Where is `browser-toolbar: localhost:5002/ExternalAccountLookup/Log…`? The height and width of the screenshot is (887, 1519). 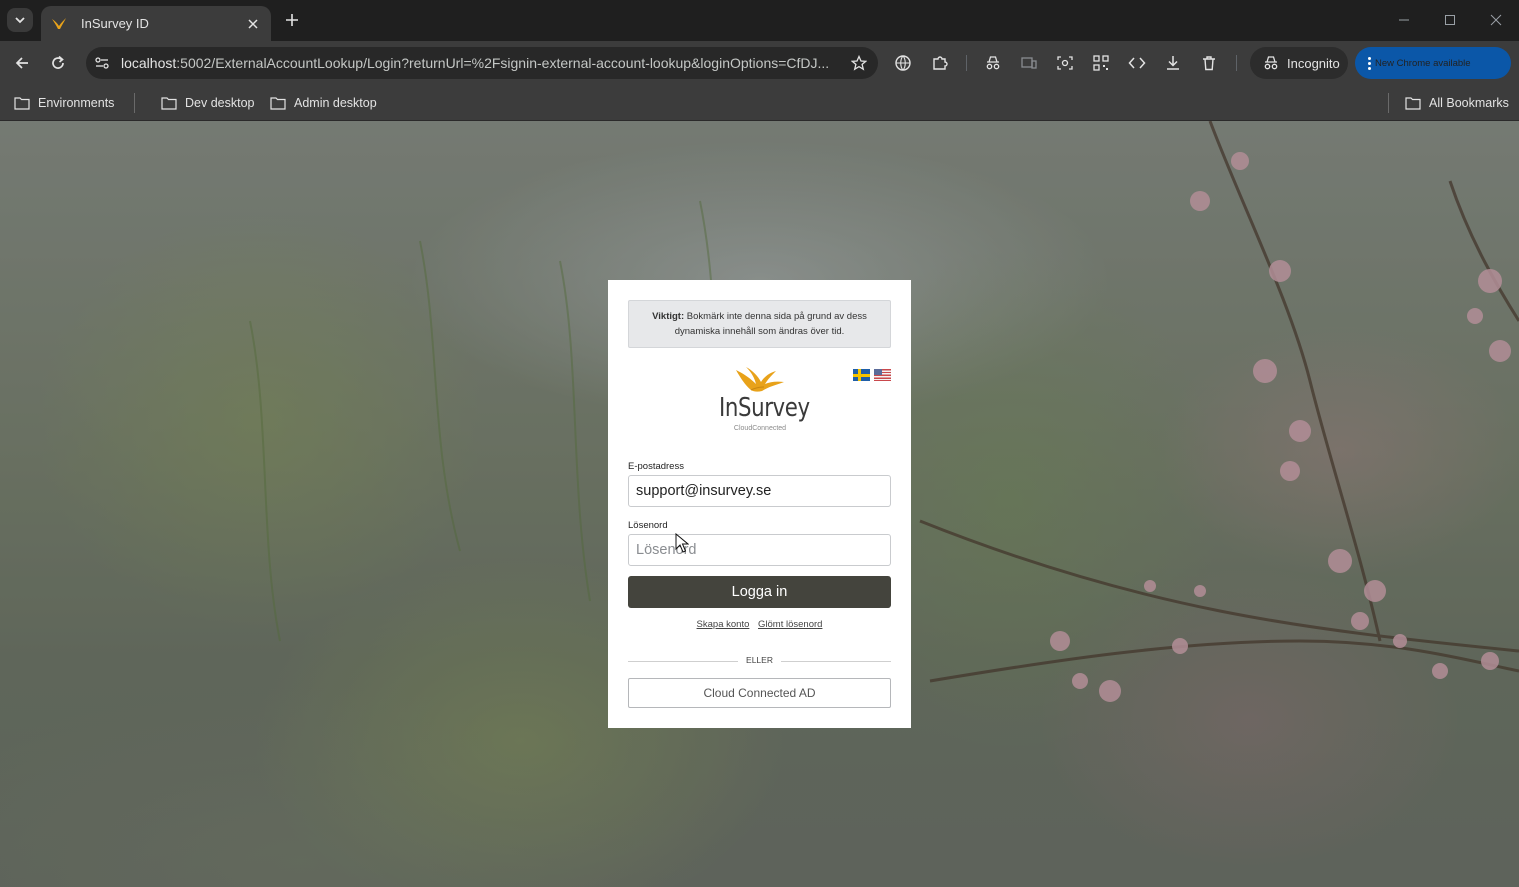
browser-toolbar: localhost:5002/ExternalAccountLookup/Log… is located at coordinates (759, 63).